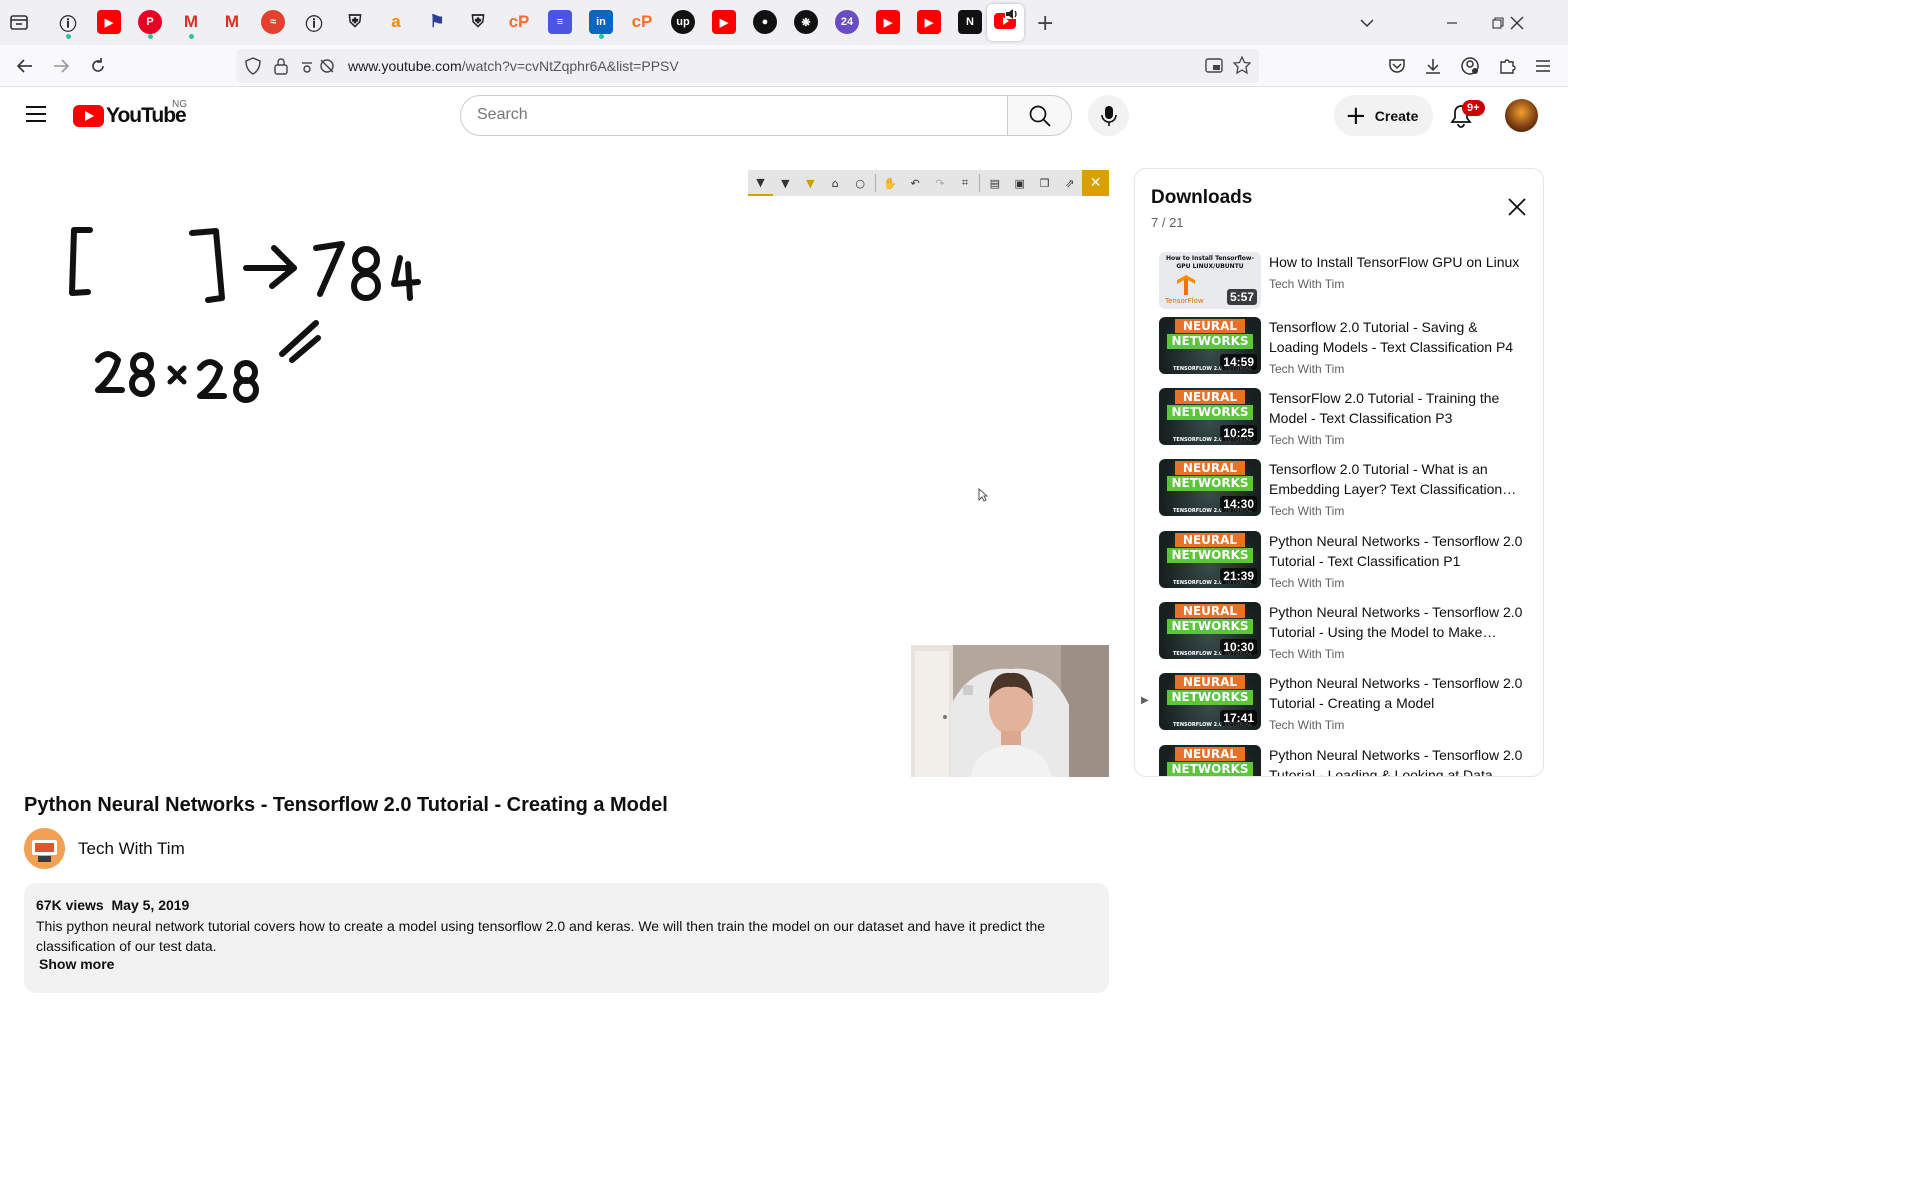  Describe the element at coordinates (890, 183) in the screenshot. I see `hand-tool-icon: ✋` at that location.